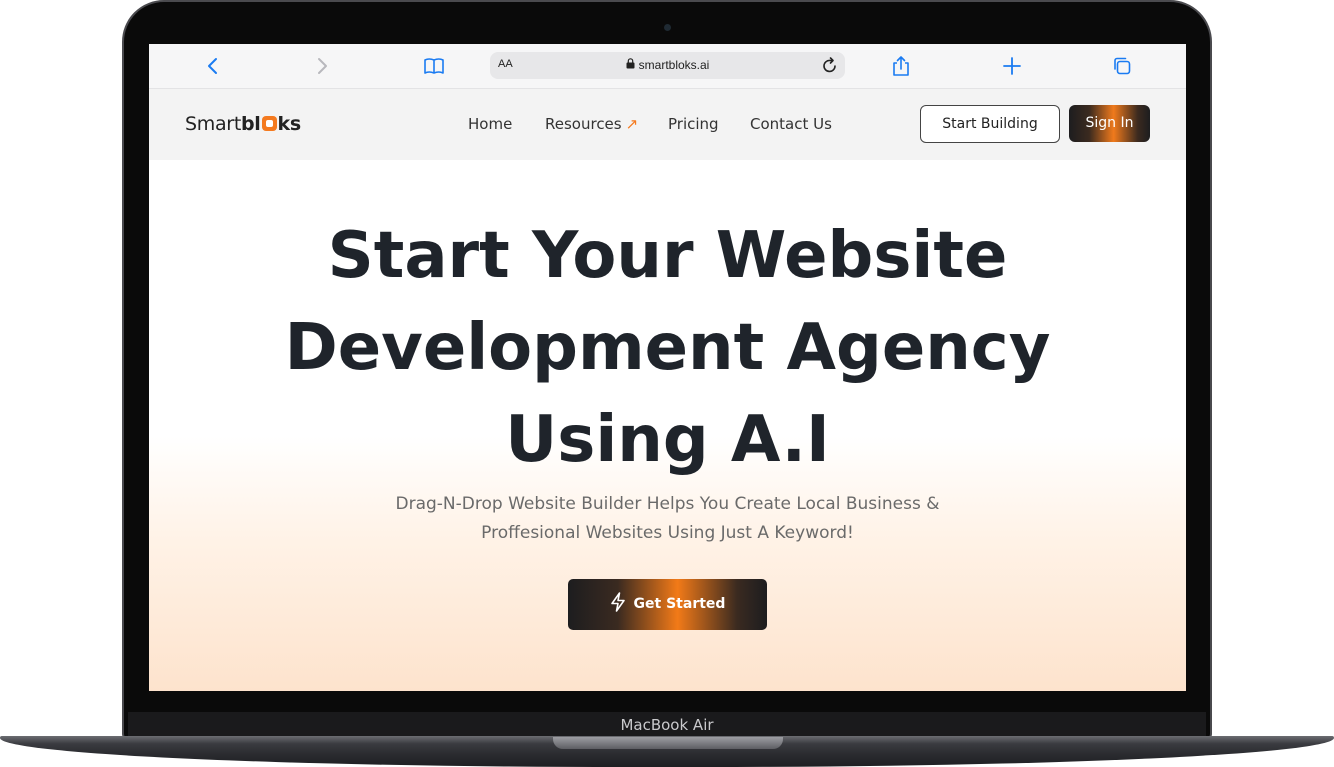 Image resolution: width=1334 pixels, height=767 pixels. I want to click on nav-resources: Resources ↗, so click(591, 124).